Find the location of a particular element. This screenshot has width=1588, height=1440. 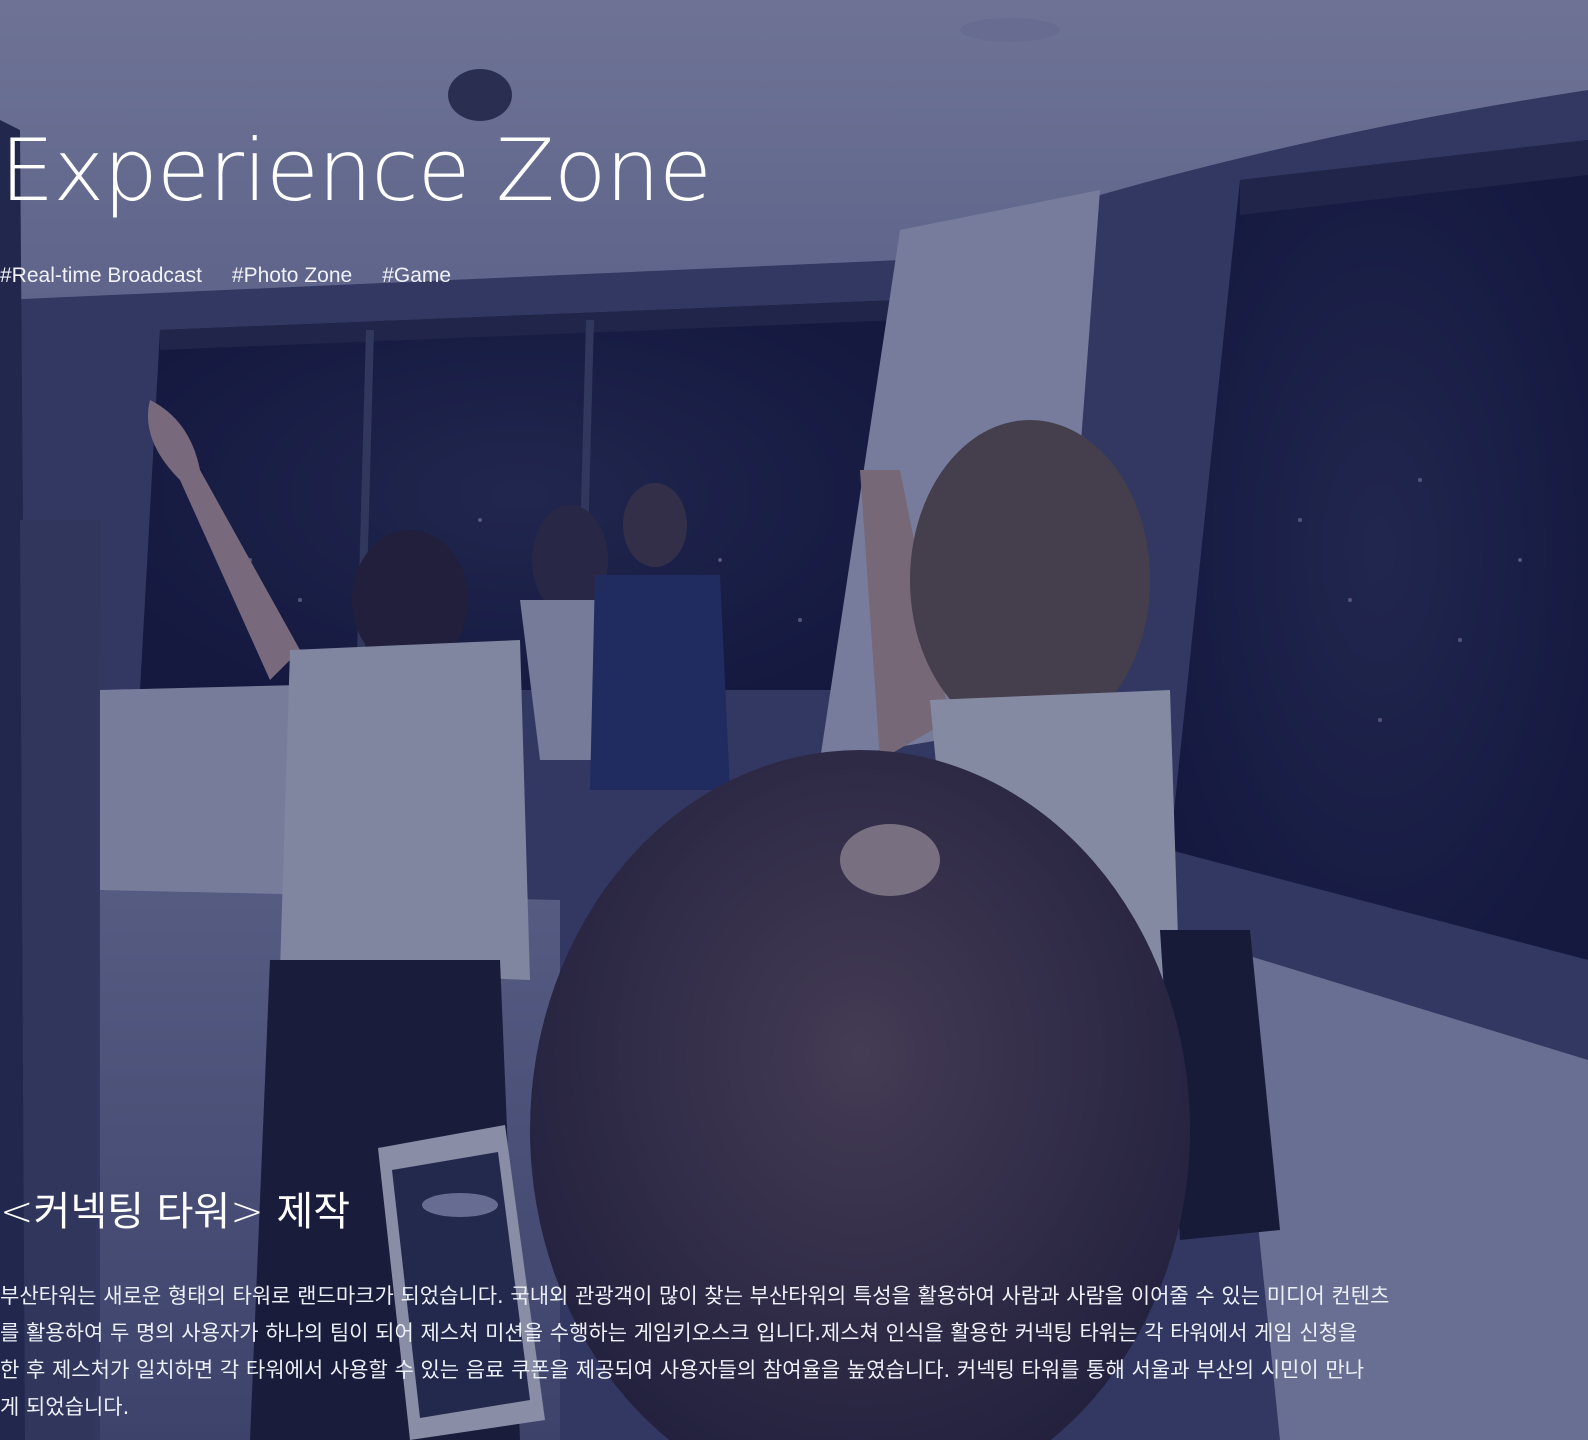

section-title: <커넥팅 타워> 제작 is located at coordinates (175, 1212).